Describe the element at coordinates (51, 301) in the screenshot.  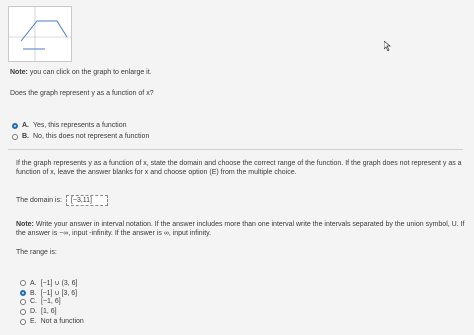
I see `option-label: [−1, 6]` at that location.